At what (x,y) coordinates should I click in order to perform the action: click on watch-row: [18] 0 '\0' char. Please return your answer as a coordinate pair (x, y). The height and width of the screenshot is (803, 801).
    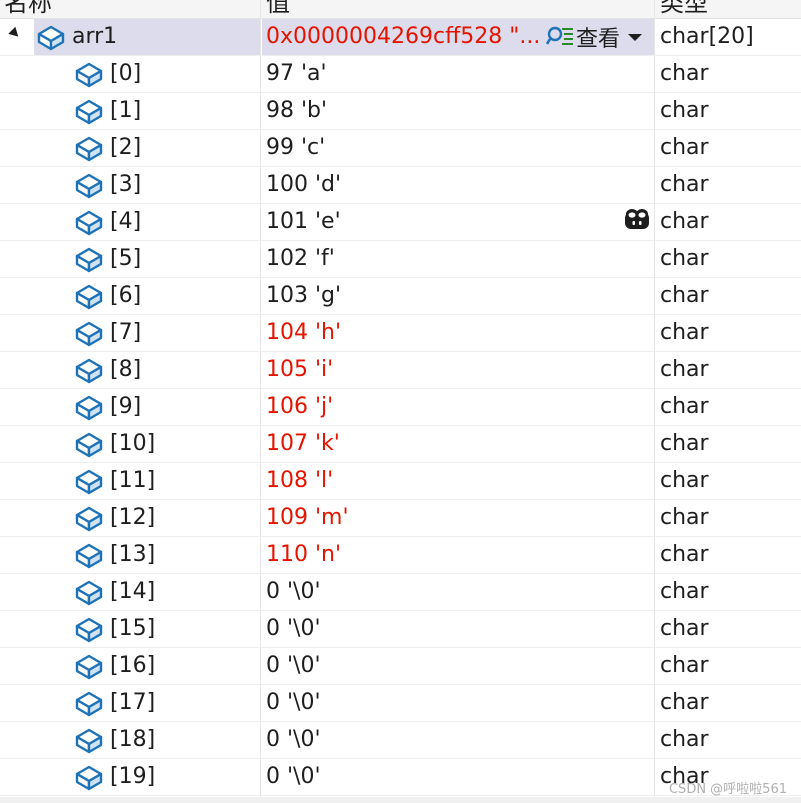
    Looking at the image, I should click on (400, 740).